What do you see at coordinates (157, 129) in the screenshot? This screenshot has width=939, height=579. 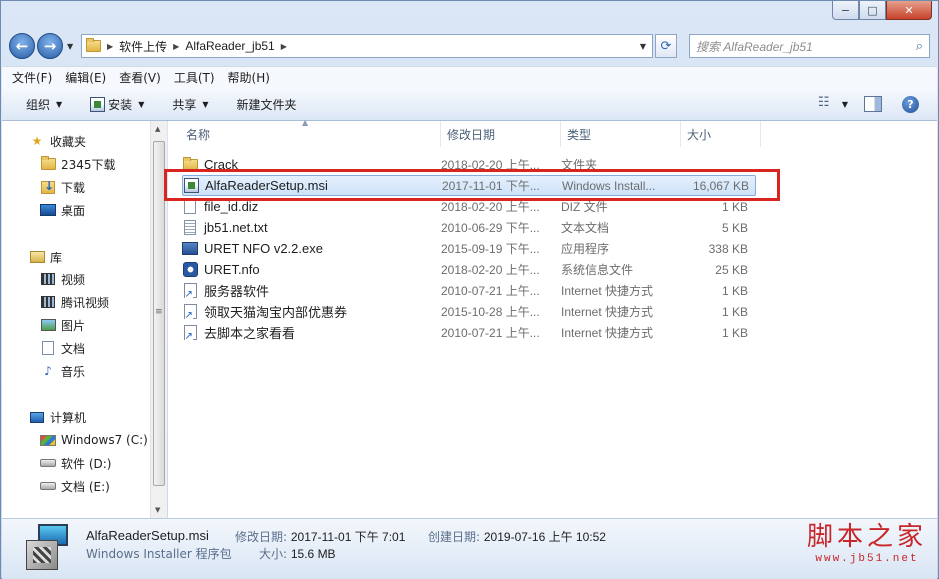 I see `scroll-up-icon: ▲` at bounding box center [157, 129].